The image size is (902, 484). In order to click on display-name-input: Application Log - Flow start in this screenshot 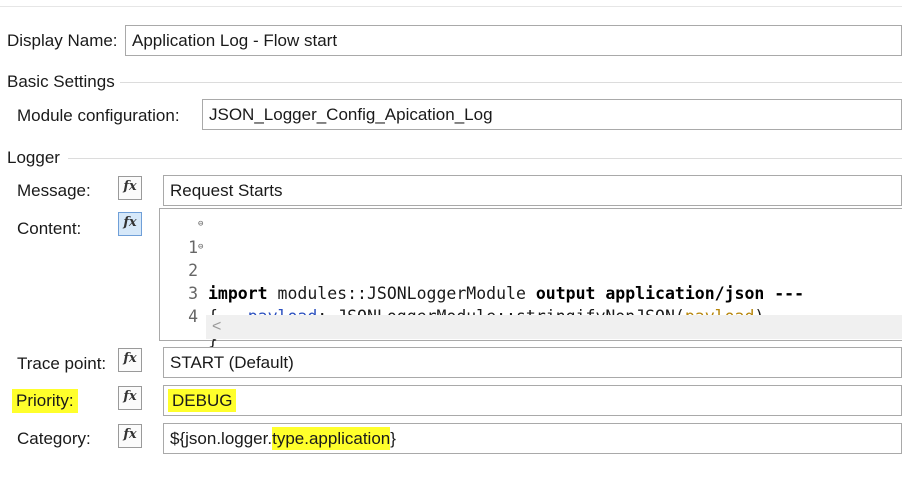, I will do `click(513, 40)`.